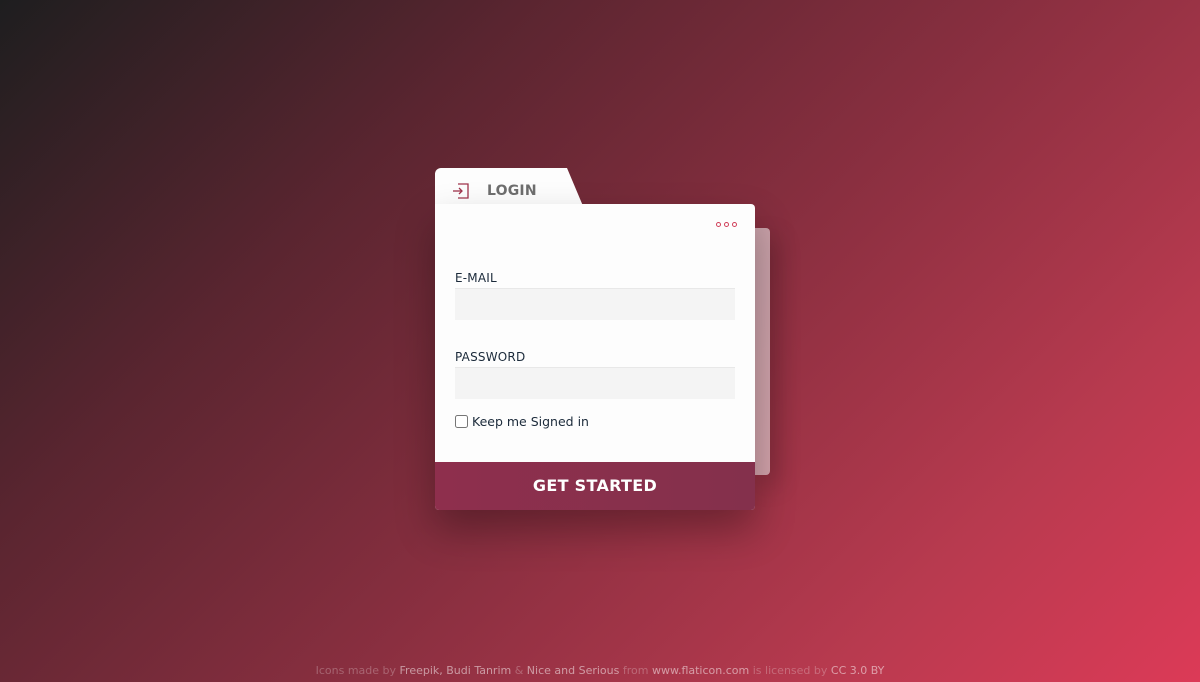 The image size is (1200, 682). Describe the element at coordinates (762, 351) in the screenshot. I see `card-back-sheet` at that location.